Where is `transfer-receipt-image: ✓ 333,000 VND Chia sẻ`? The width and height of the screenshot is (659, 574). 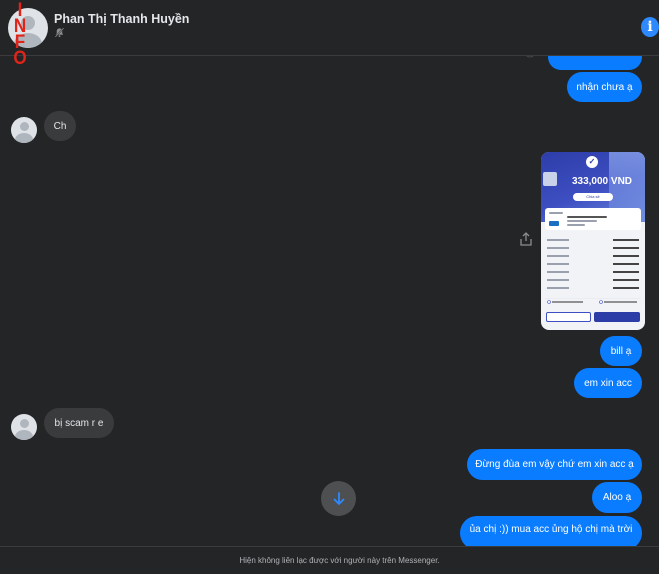 transfer-receipt-image: ✓ 333,000 VND Chia sẻ is located at coordinates (593, 241).